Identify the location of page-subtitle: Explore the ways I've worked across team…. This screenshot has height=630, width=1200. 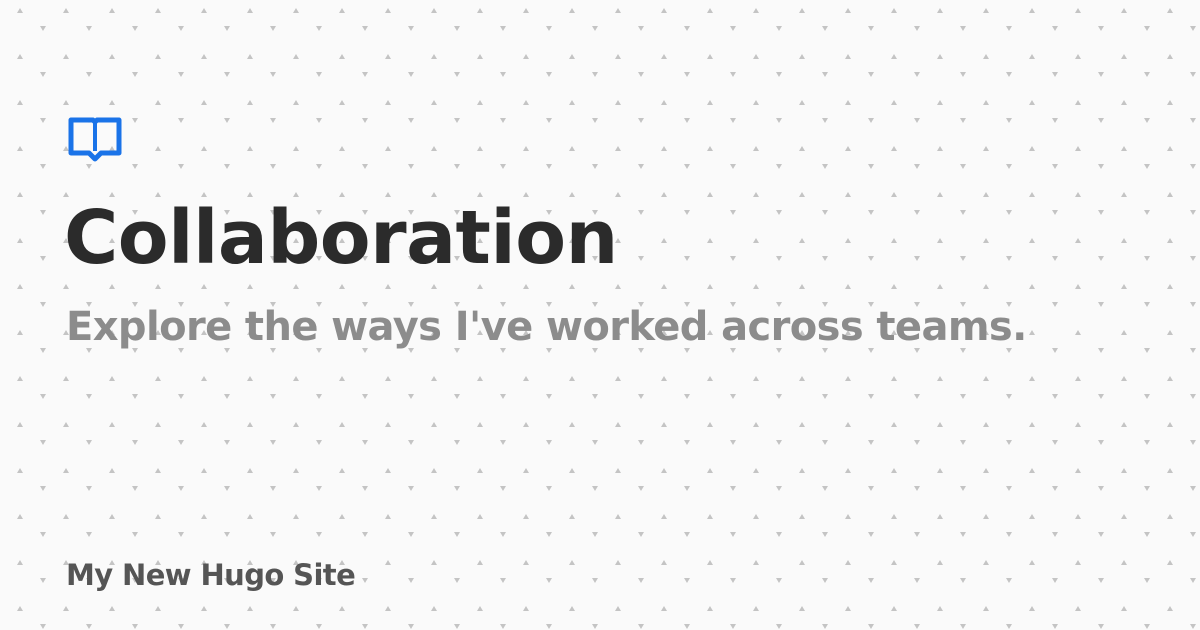
(546, 327).